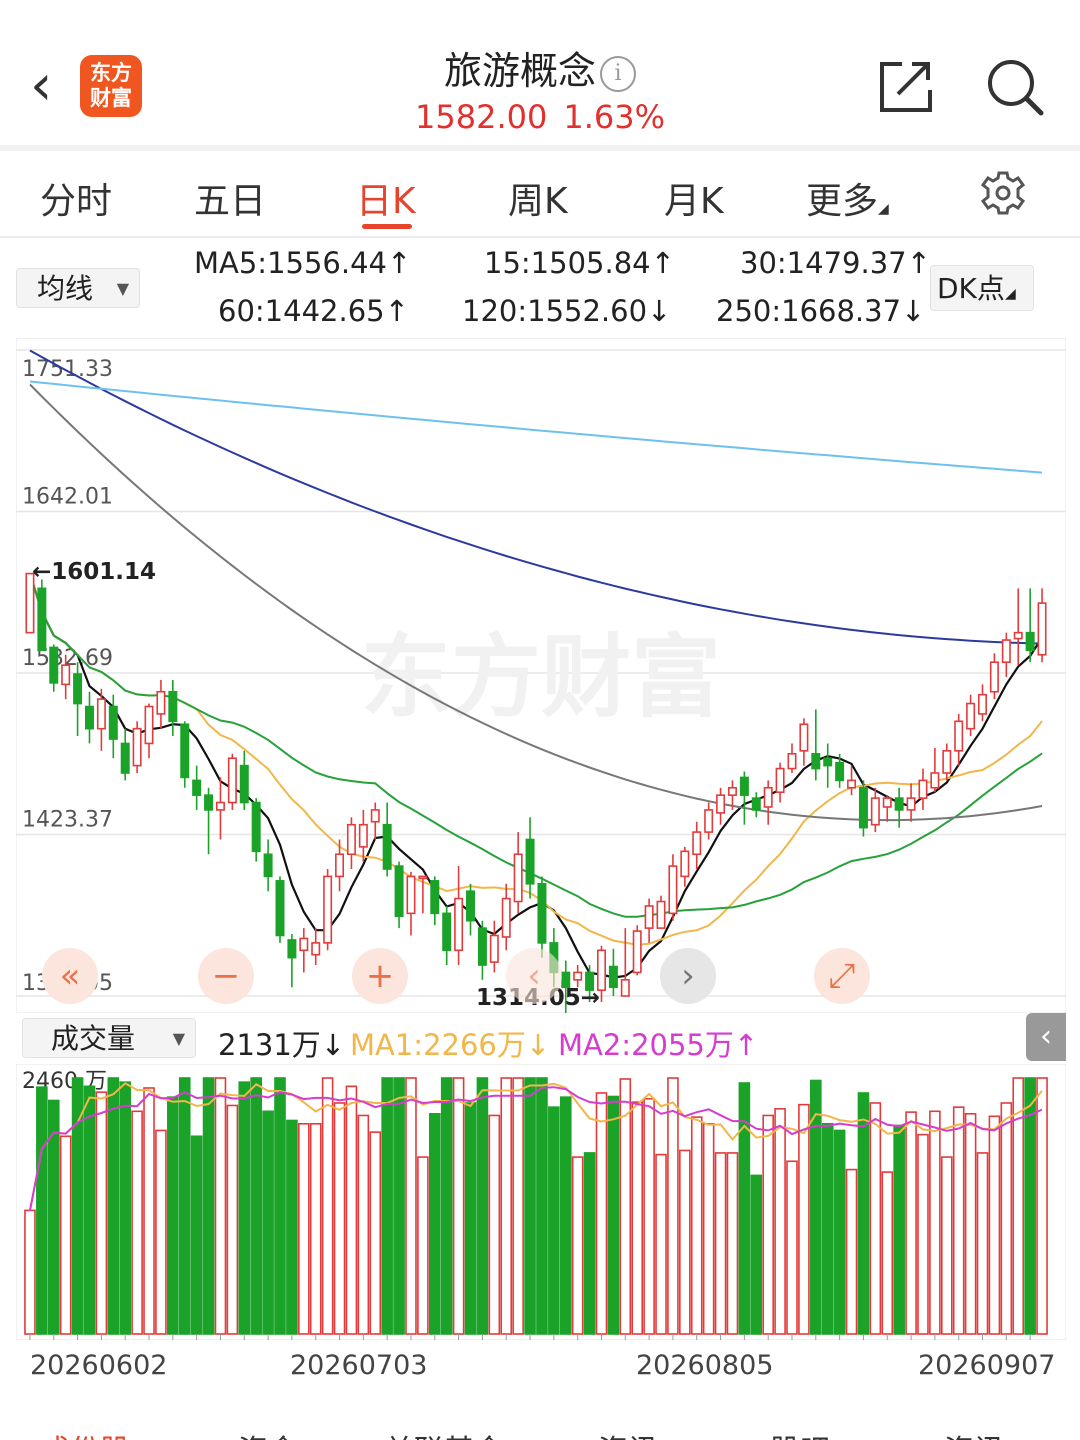 The width and height of the screenshot is (1080, 1440). Describe the element at coordinates (85, 1433) in the screenshot. I see `bottom-tab-constituents: 成份股` at that location.